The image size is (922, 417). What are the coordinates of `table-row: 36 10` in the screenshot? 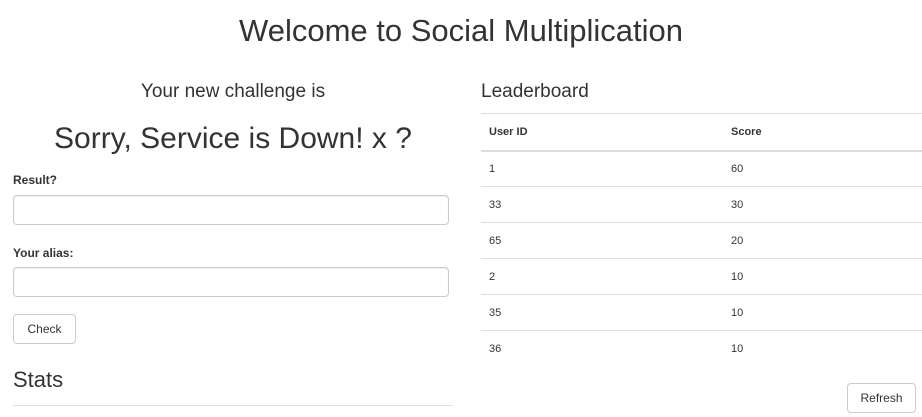 It's located at (701, 348).